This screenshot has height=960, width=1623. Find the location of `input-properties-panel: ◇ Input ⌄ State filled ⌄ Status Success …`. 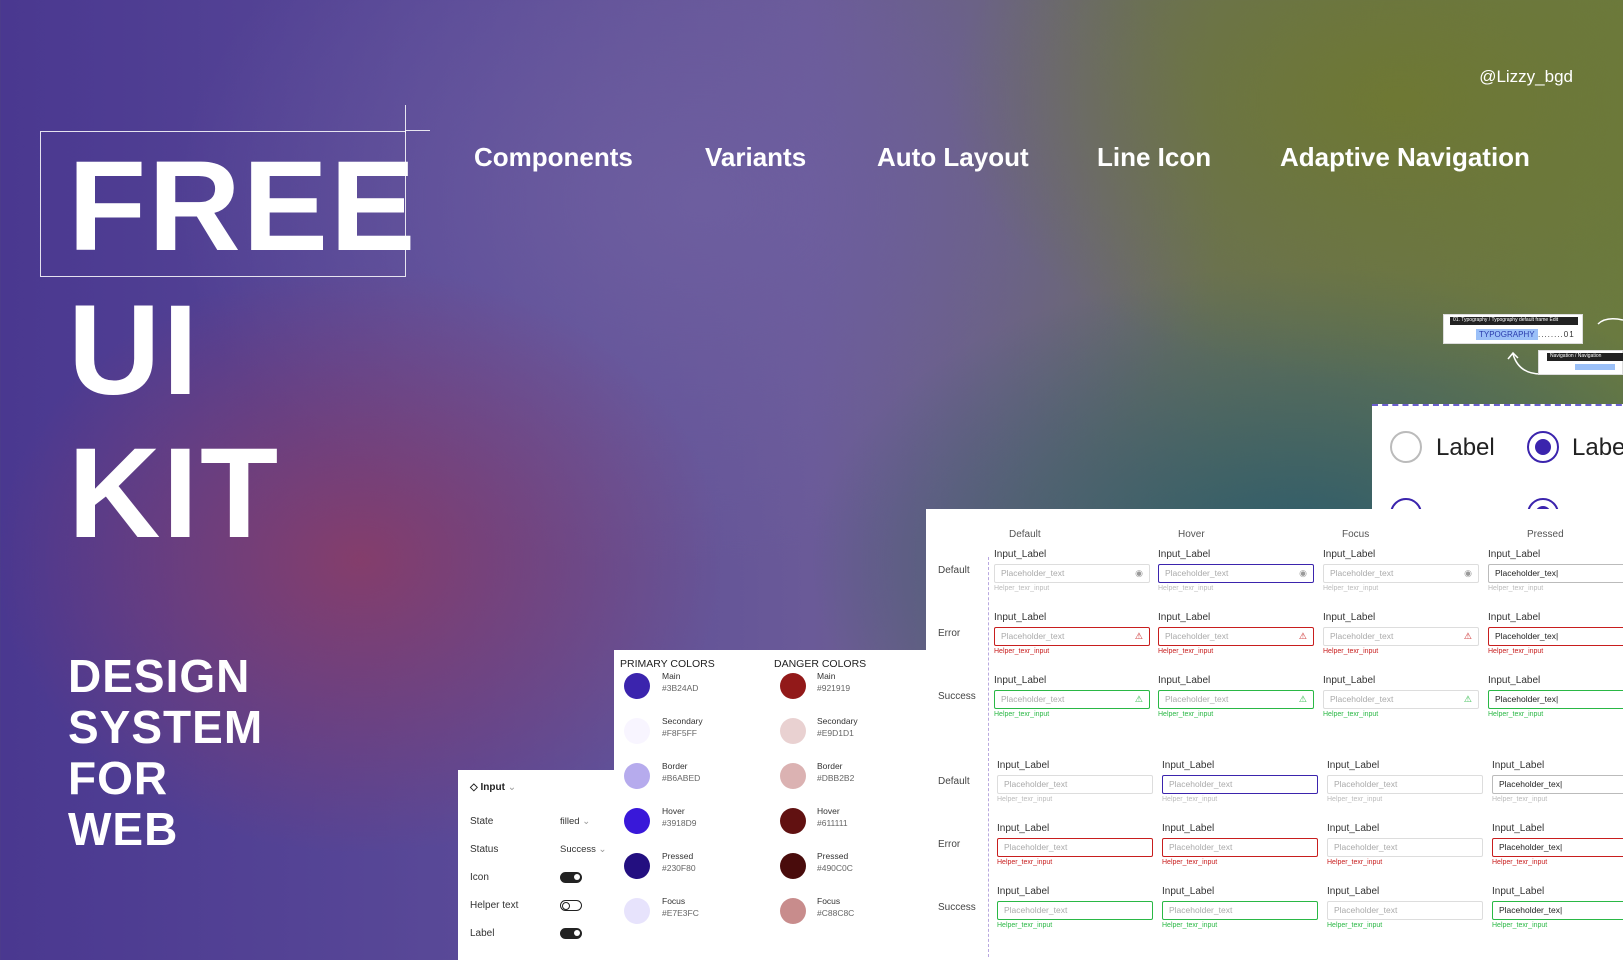

input-properties-panel: ◇ Input ⌄ State filled ⌄ Status Success … is located at coordinates (536, 865).